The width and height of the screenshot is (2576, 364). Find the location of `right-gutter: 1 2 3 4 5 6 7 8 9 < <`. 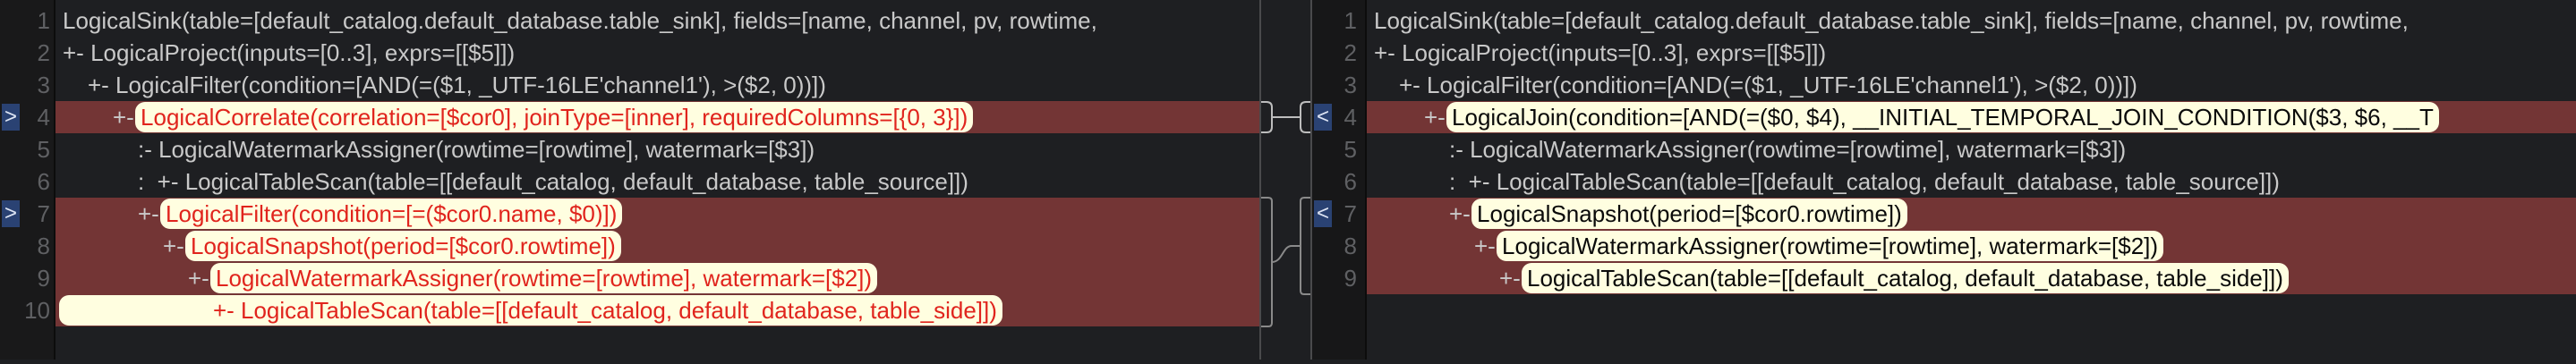

right-gutter: 1 2 3 4 5 6 7 8 9 < < is located at coordinates (1339, 180).